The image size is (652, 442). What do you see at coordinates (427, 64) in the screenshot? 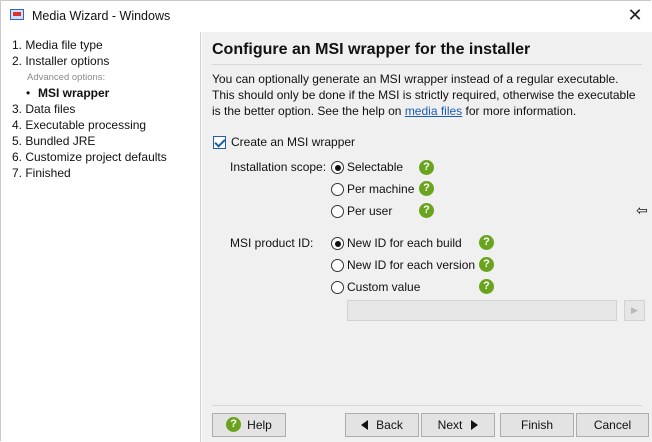
I see `title-divider` at bounding box center [427, 64].